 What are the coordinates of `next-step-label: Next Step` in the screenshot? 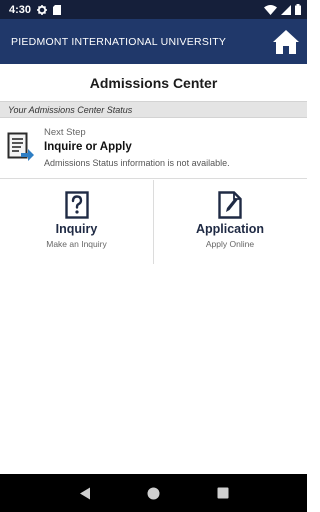 It's located at (65, 132).